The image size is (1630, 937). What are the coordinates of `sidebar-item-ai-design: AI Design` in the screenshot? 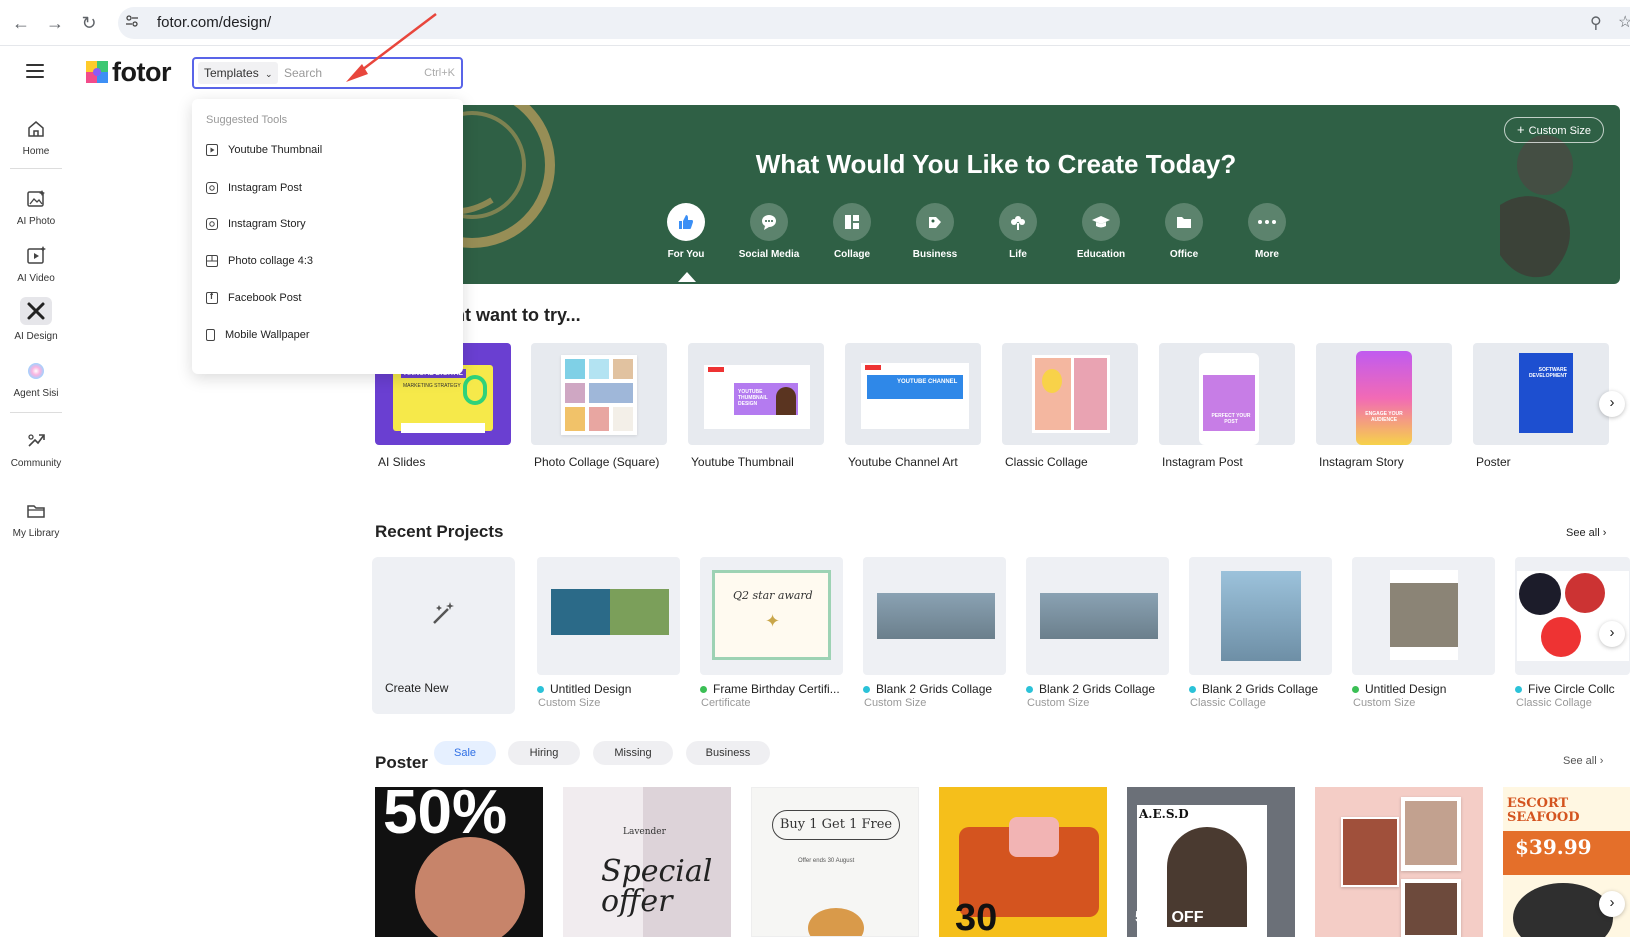 It's located at (36, 319).